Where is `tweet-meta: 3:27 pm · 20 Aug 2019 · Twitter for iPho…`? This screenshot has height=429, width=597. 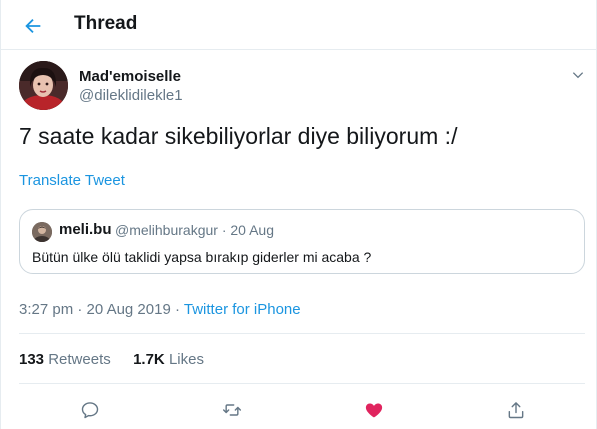 tweet-meta: 3:27 pm · 20 Aug 2019 · Twitter for iPho… is located at coordinates (160, 309).